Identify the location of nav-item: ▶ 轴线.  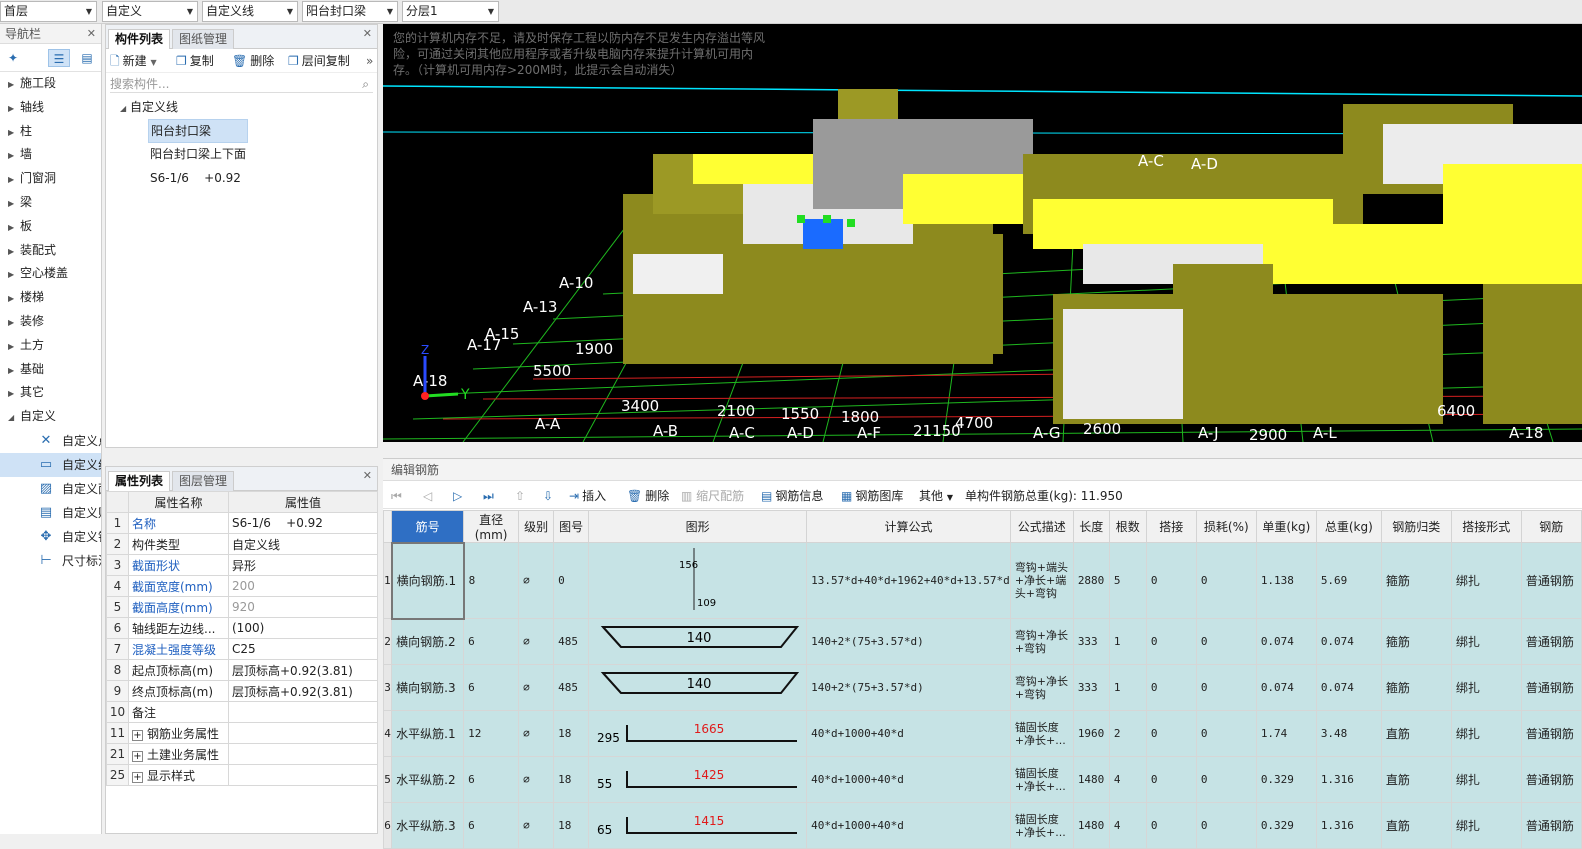
(50, 108).